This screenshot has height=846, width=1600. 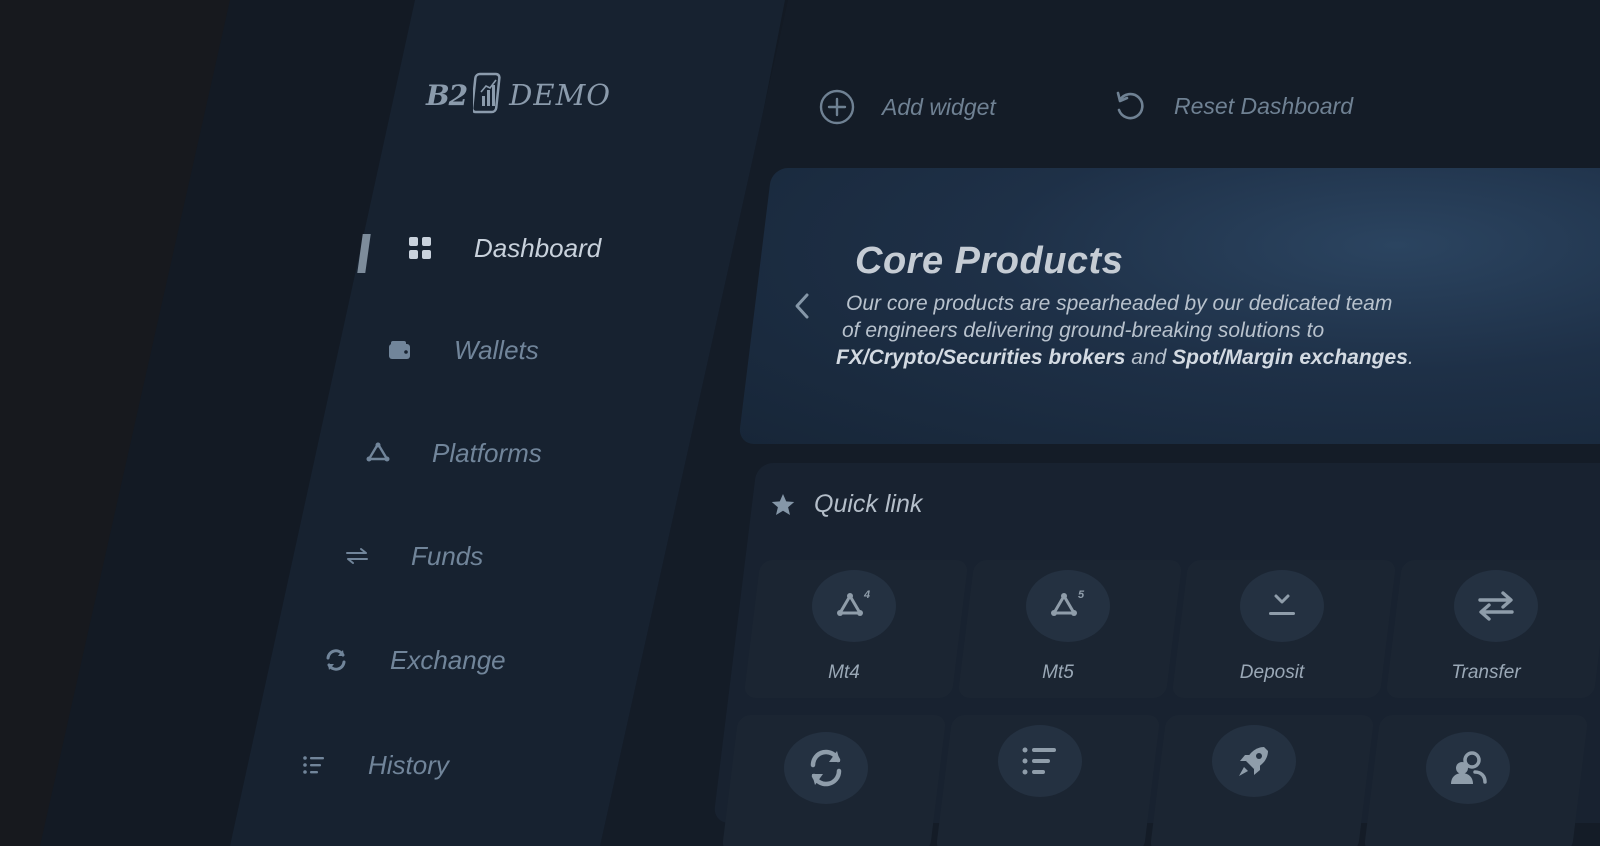 What do you see at coordinates (854, 606) in the screenshot?
I see `mt4-icon: 4` at bounding box center [854, 606].